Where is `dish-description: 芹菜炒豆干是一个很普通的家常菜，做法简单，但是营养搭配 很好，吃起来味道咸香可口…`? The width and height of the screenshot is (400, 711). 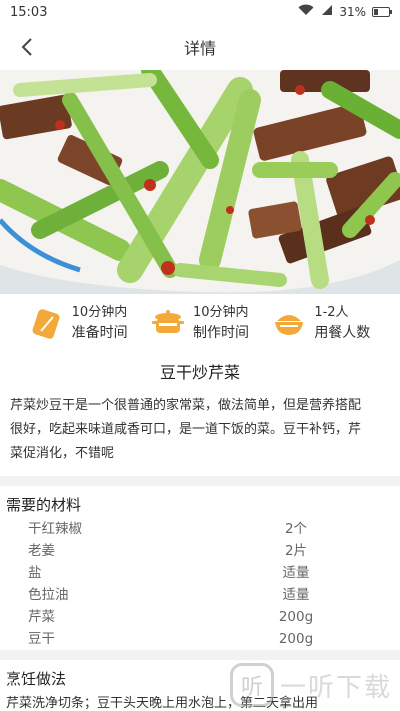 dish-description: 芹菜炒豆干是一个很普通的家常菜，做法简单，但是营养搭配 很好，吃起来味道咸香可口… is located at coordinates (200, 435).